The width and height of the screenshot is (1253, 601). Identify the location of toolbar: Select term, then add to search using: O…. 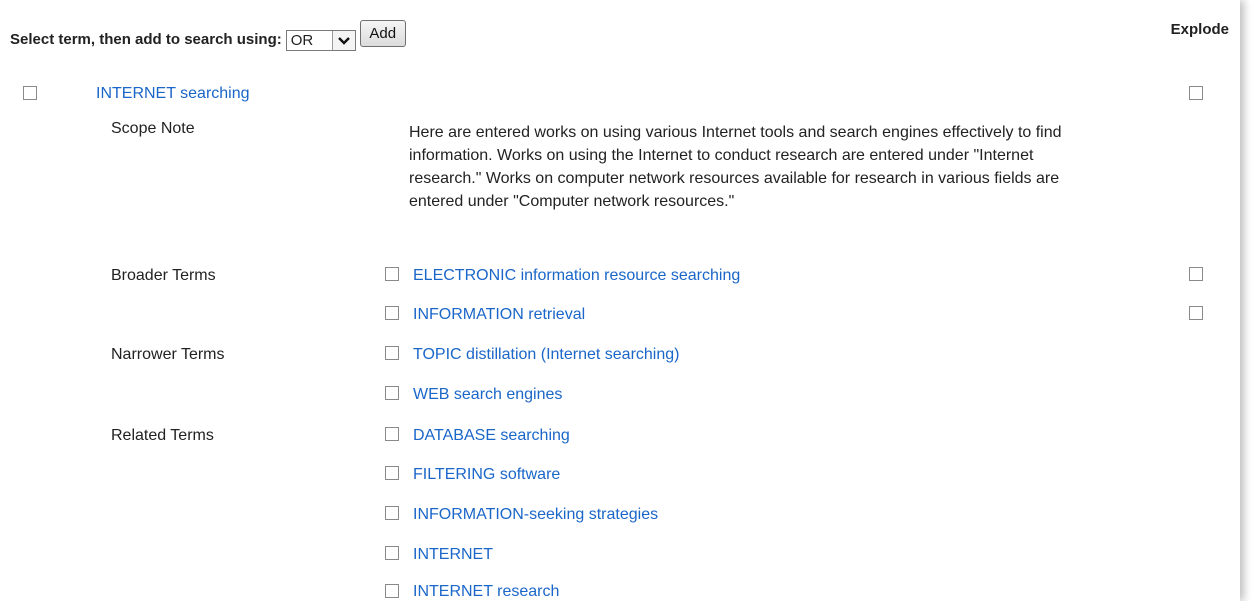
(208, 35).